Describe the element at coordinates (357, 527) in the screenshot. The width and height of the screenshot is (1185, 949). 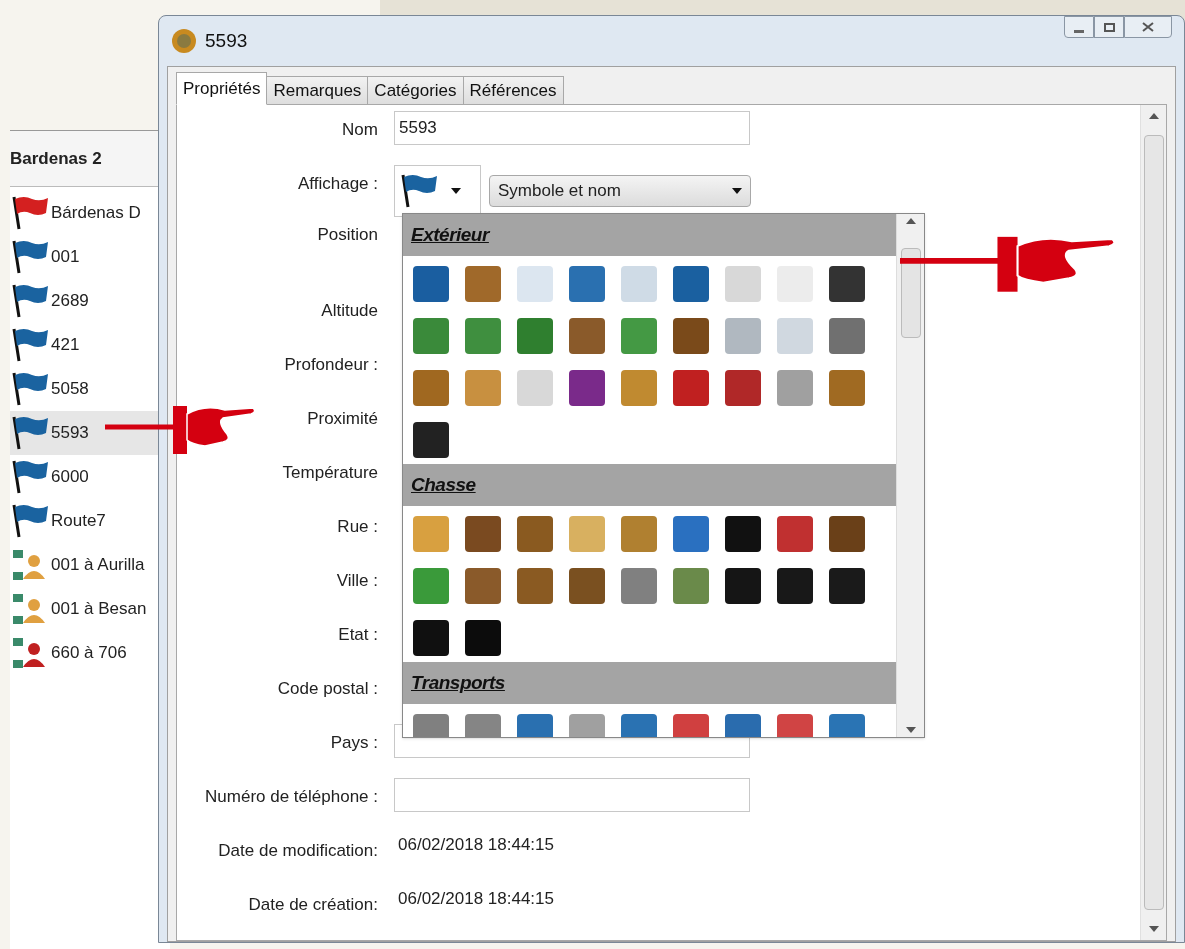
I see `field-label: Rue :` at that location.